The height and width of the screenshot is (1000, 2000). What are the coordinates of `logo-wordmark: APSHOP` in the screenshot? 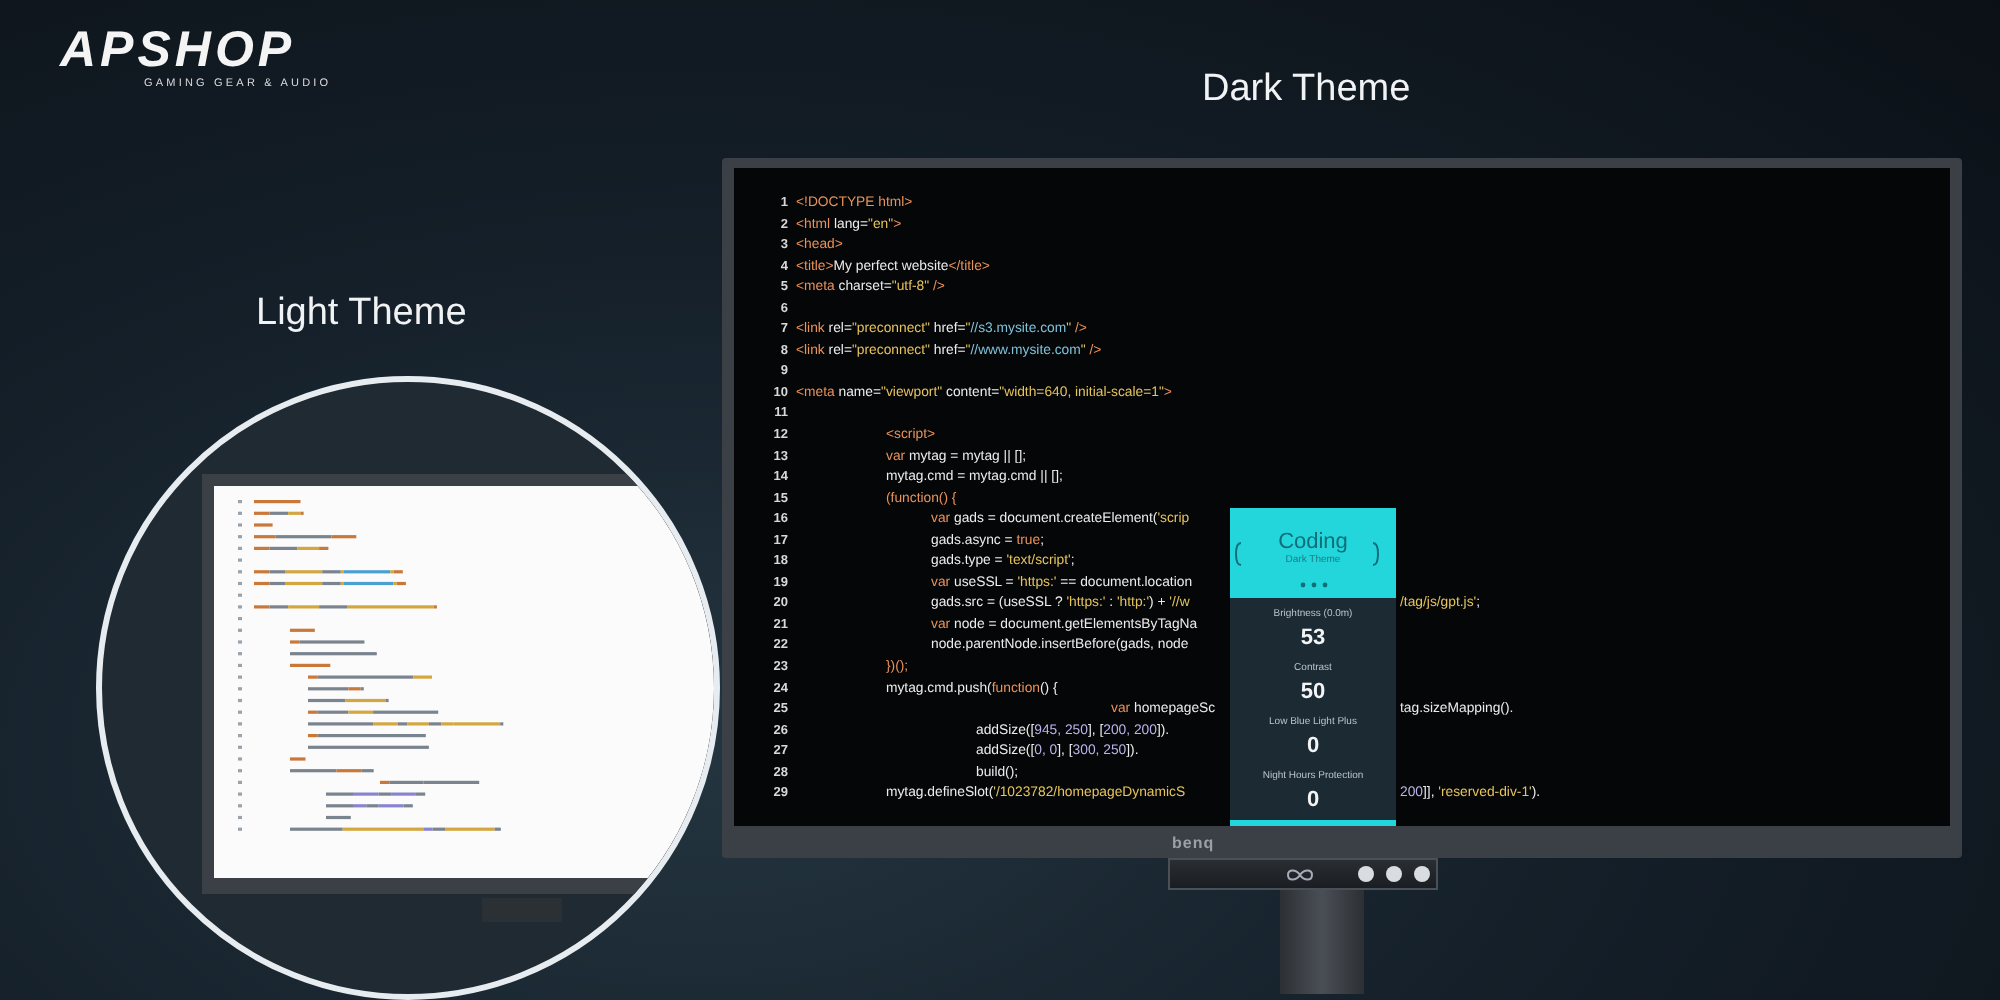 It's located at (178, 50).